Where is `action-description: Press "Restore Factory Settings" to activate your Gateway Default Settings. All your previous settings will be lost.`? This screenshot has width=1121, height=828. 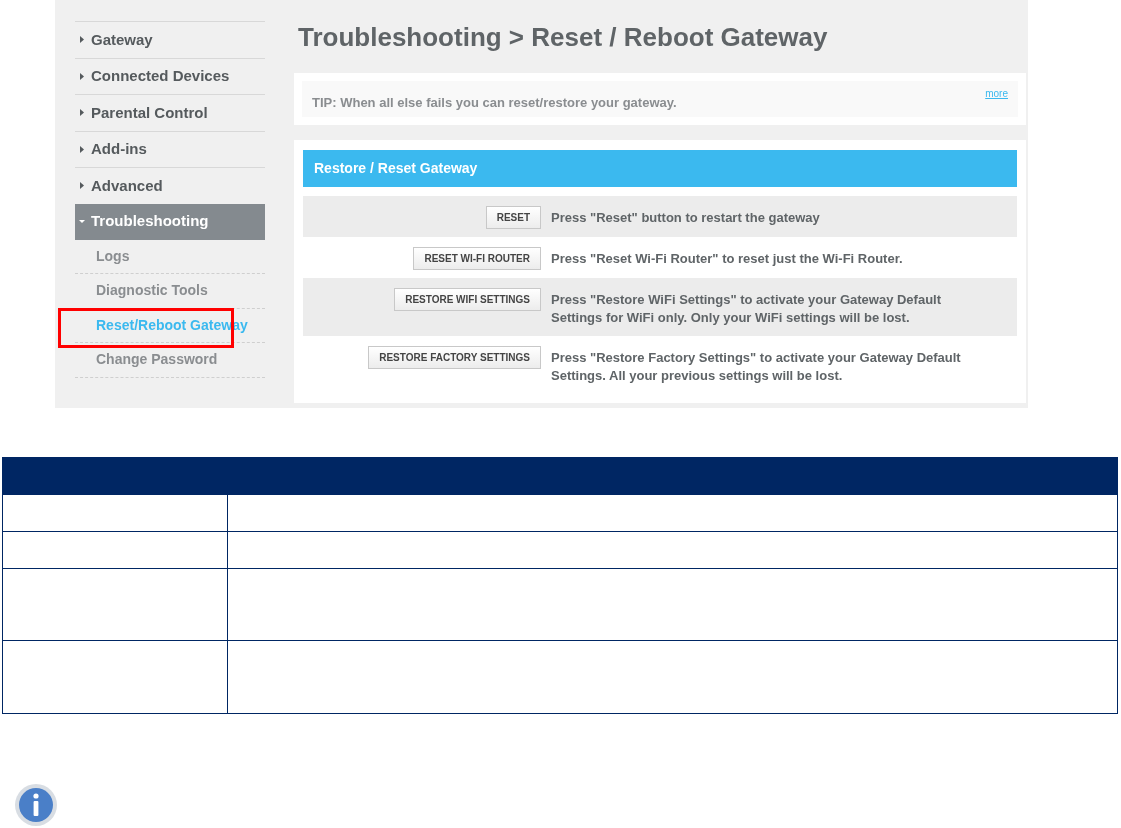
action-description: Press "Restore Factory Settings" to activate your Gateway Default Settings. All your previous settings will be lost. is located at coordinates (756, 367).